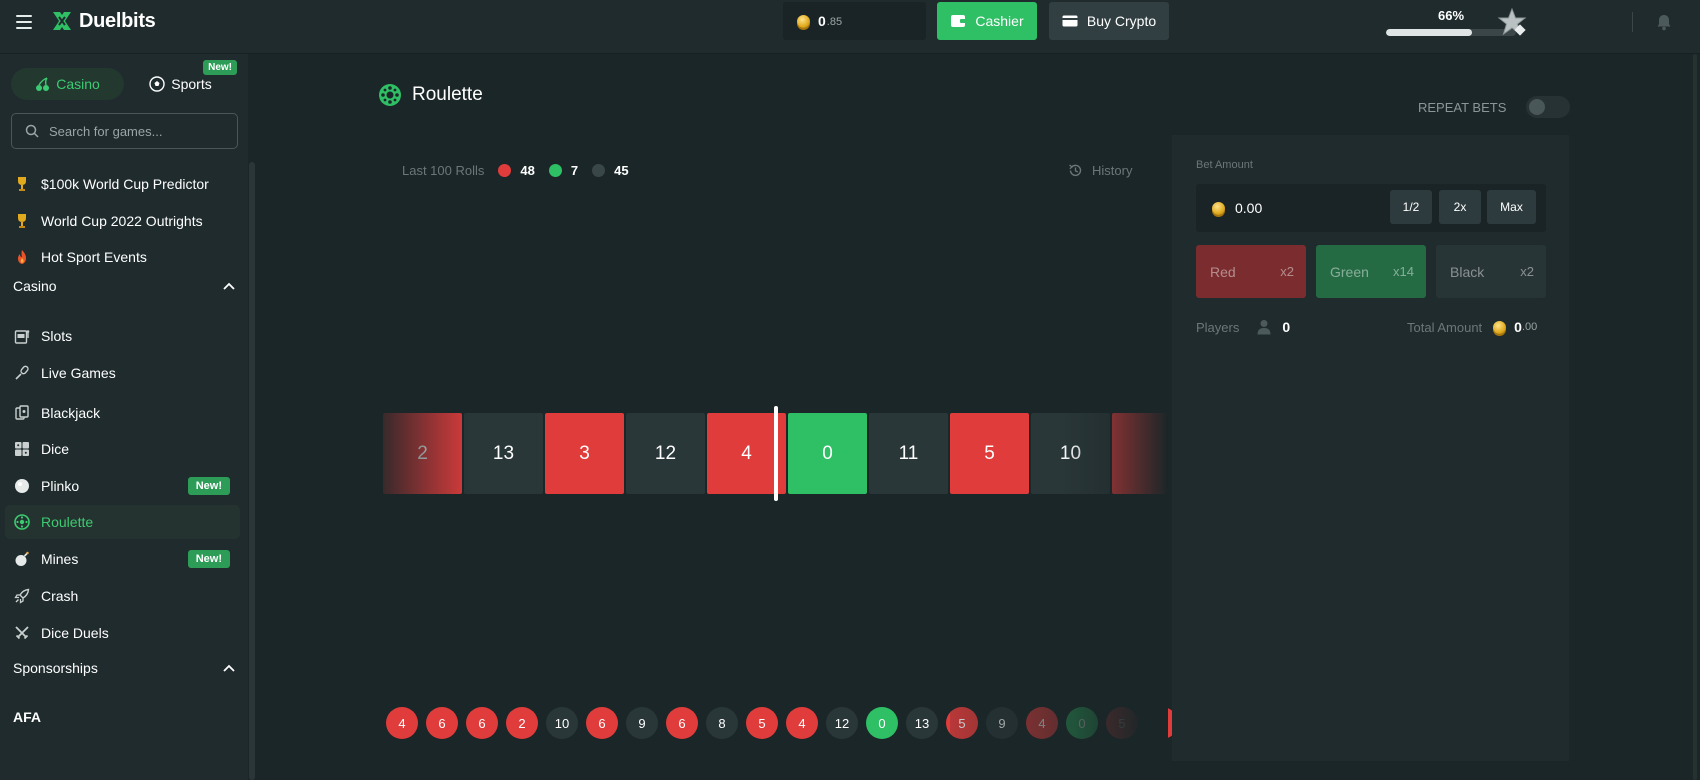 The height and width of the screenshot is (780, 1700). I want to click on page-scrollbar, so click(1695, 417).